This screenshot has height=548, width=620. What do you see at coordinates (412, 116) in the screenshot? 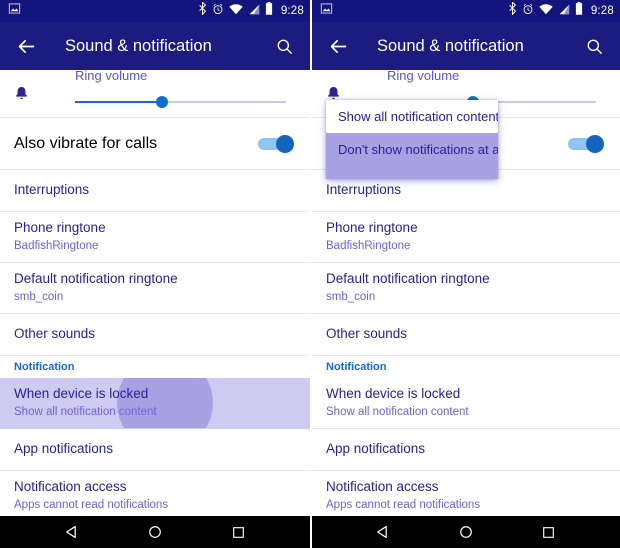
I see `dropdown-option-show-all: Show all notification content` at bounding box center [412, 116].